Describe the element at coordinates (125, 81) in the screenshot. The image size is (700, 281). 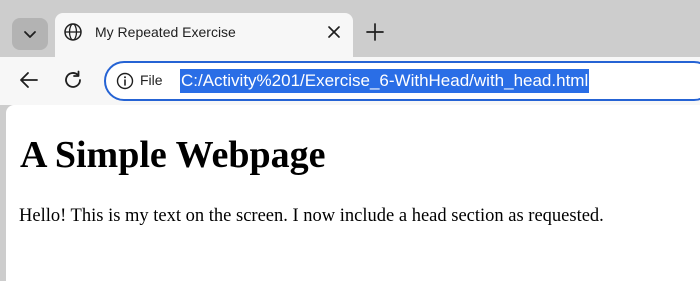
I see `info-icon` at that location.